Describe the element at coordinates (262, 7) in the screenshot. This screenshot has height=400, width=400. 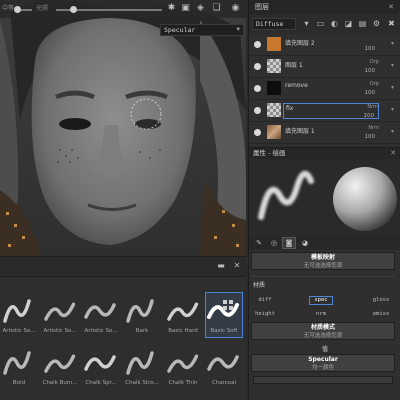
I see `layers-title-text: 图层` at that location.